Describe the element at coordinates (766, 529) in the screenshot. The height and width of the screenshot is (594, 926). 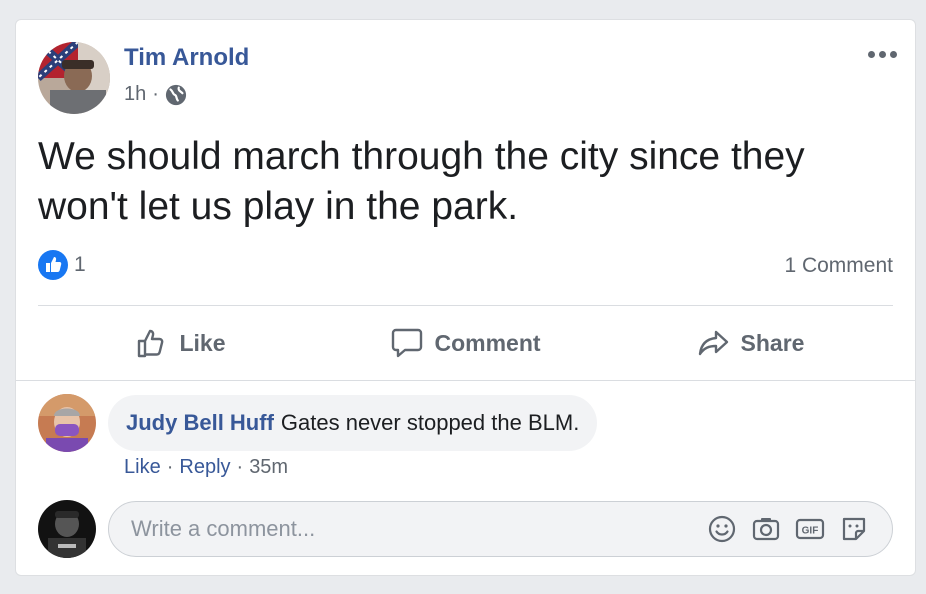
I see `camera-icon` at that location.